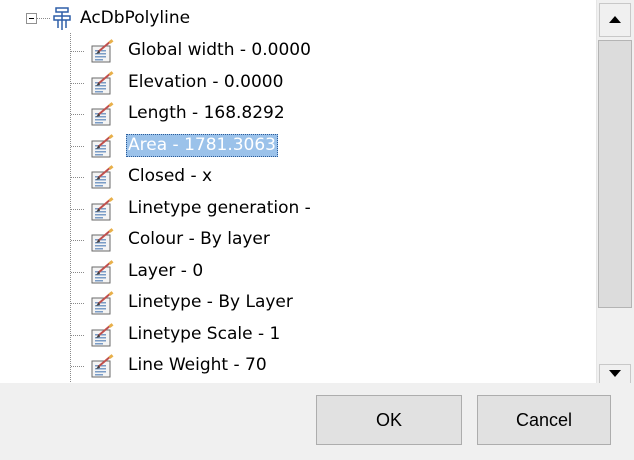 The height and width of the screenshot is (460, 634). What do you see at coordinates (204, 334) in the screenshot?
I see `tree-item-label: Linetype Scale - 1` at bounding box center [204, 334].